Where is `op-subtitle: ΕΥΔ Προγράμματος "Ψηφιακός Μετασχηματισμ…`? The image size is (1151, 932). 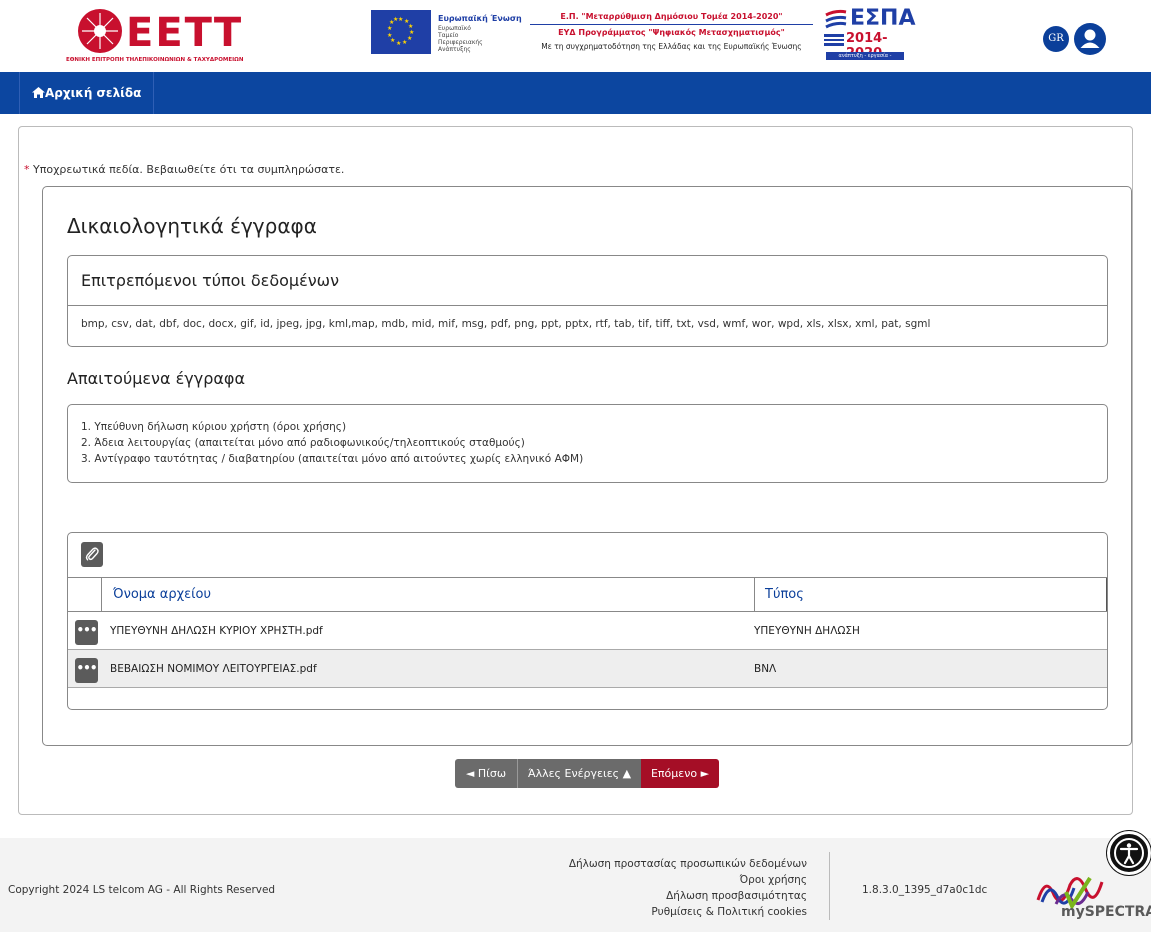
op-subtitle: ΕΥΔ Προγράμματος "Ψηφιακός Μετασχηματισμ… is located at coordinates (671, 32).